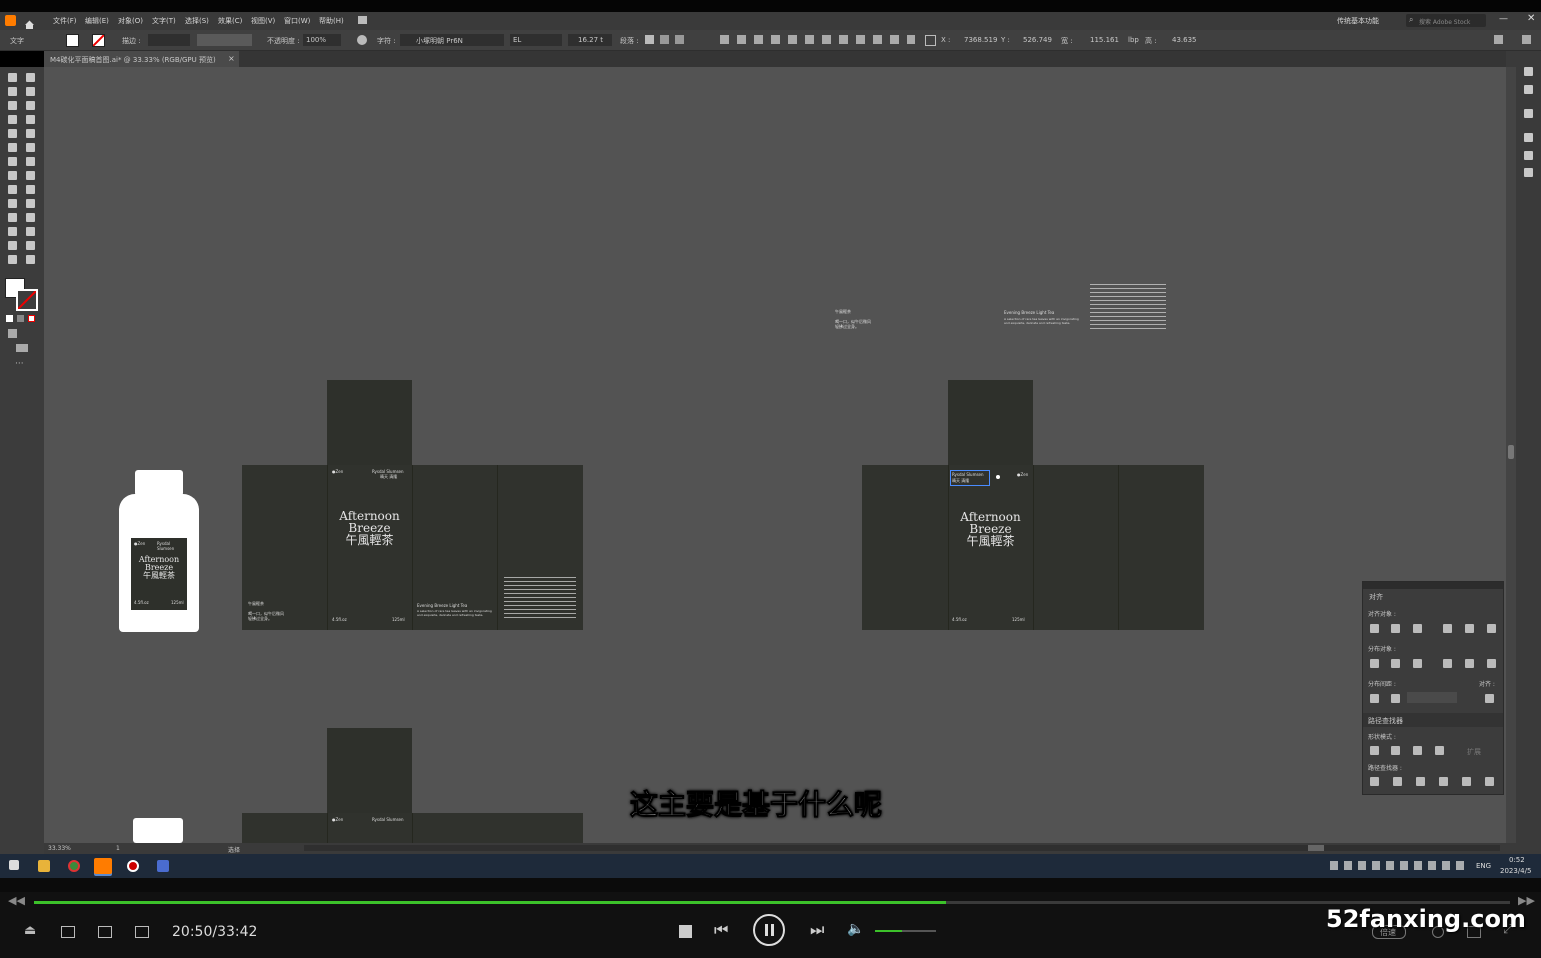 The height and width of the screenshot is (958, 1541). Describe the element at coordinates (30, 930) in the screenshot. I see `eject-icon: ⏏` at that location.